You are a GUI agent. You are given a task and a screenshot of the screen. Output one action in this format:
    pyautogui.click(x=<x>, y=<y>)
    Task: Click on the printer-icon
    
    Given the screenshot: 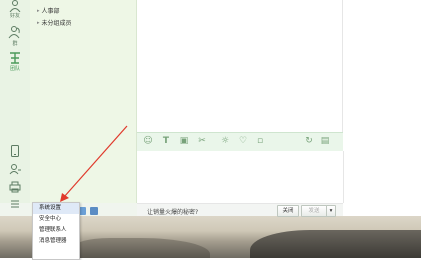 What is the action you would take?
    pyautogui.click(x=15, y=188)
    